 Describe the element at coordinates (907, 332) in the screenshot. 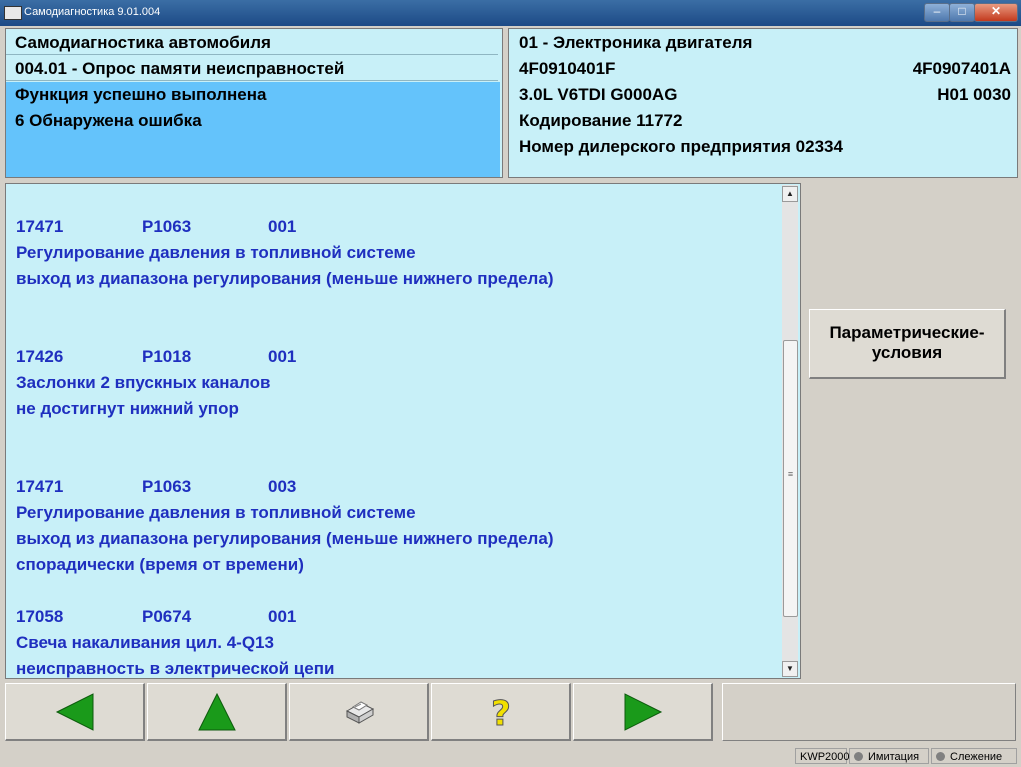

I see `param-button-line1: Параметрические-` at that location.